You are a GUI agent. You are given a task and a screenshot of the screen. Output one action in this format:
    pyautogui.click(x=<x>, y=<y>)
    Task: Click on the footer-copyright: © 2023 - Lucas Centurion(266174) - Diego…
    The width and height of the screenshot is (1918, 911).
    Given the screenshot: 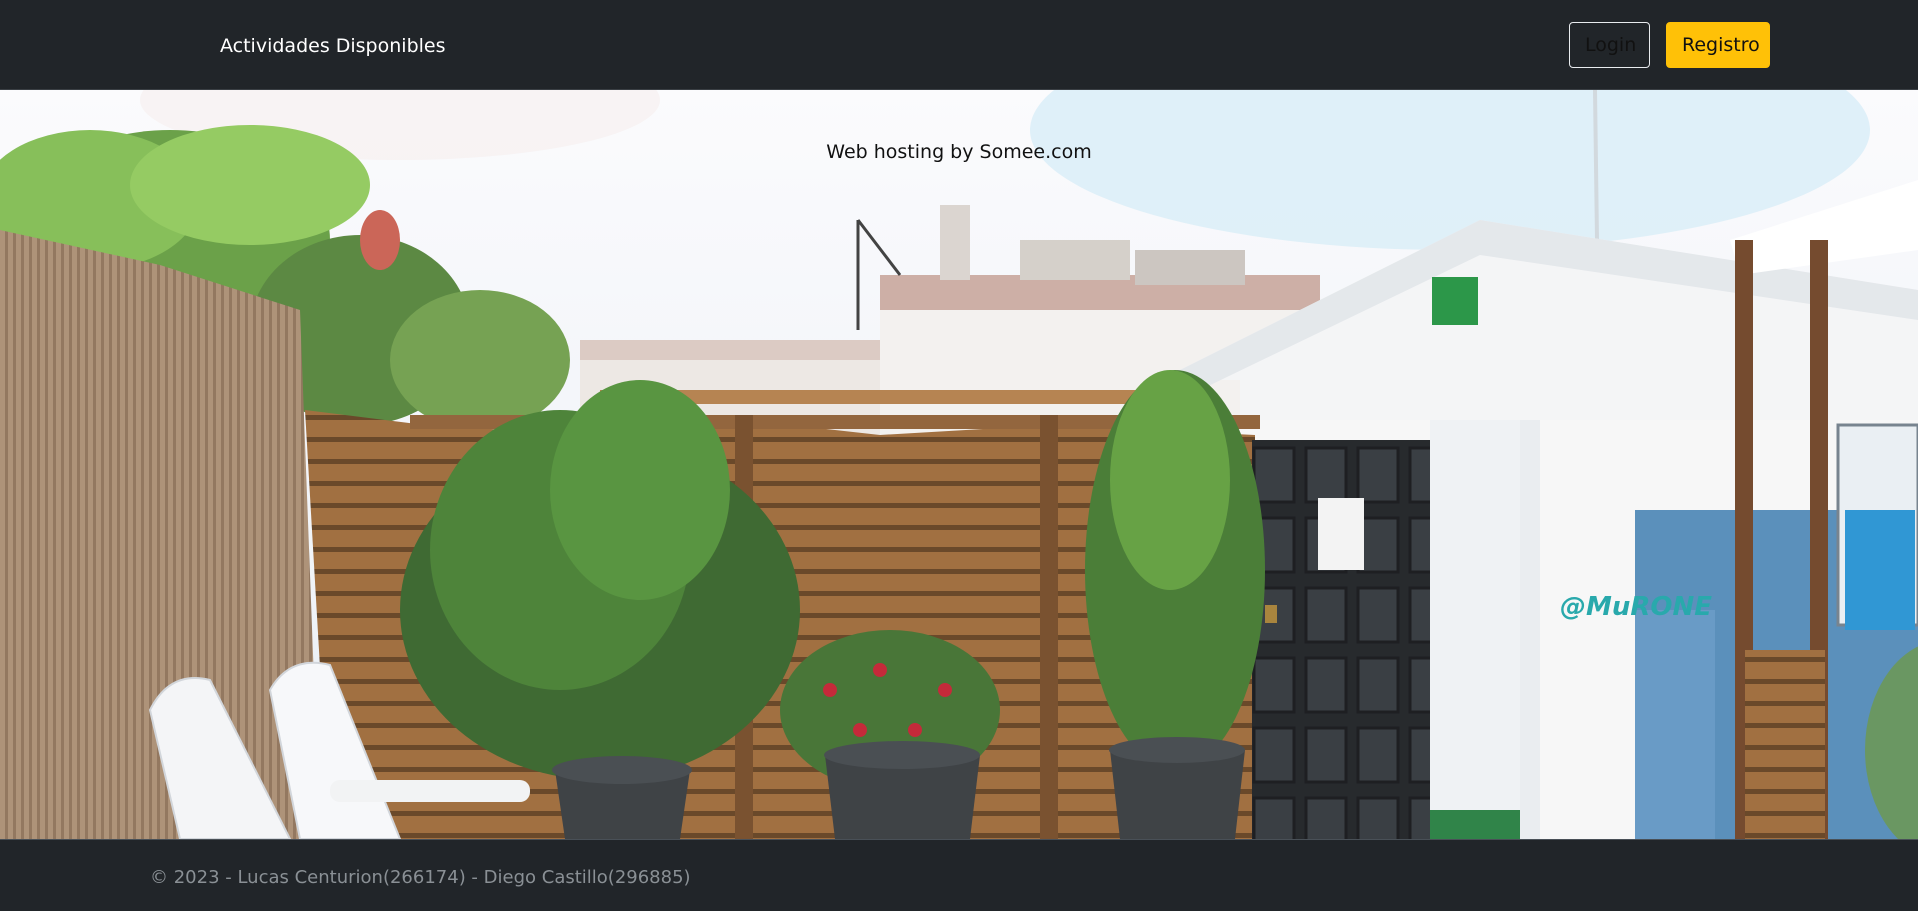 What is the action you would take?
    pyautogui.click(x=420, y=877)
    